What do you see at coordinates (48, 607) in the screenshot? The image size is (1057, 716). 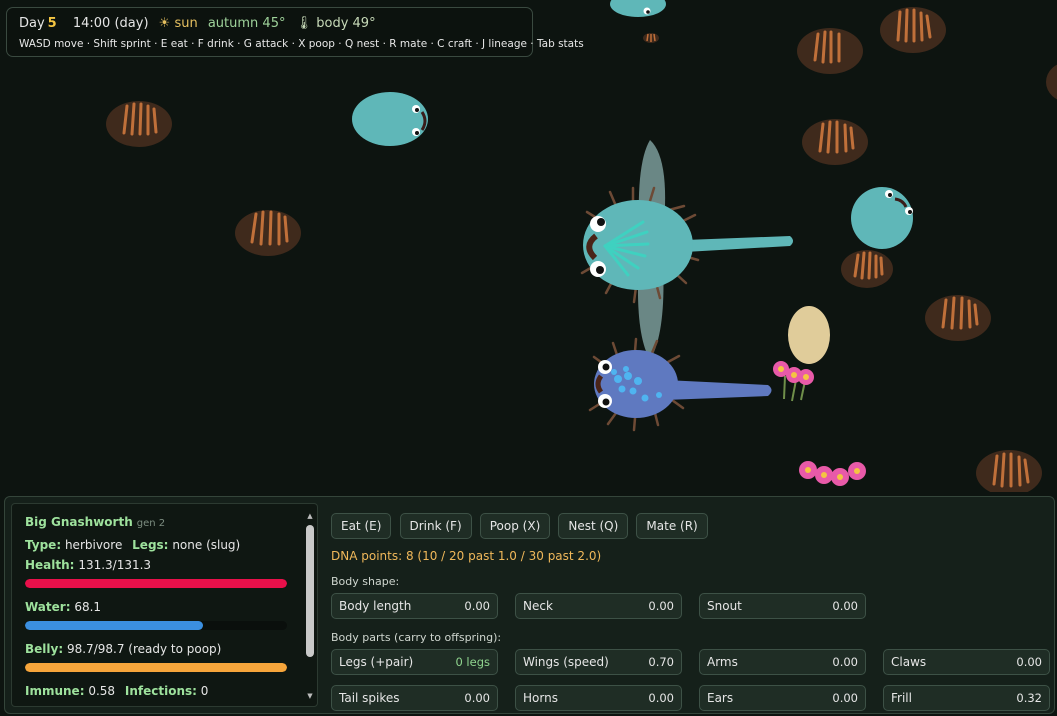 I see `water-label: Water:` at bounding box center [48, 607].